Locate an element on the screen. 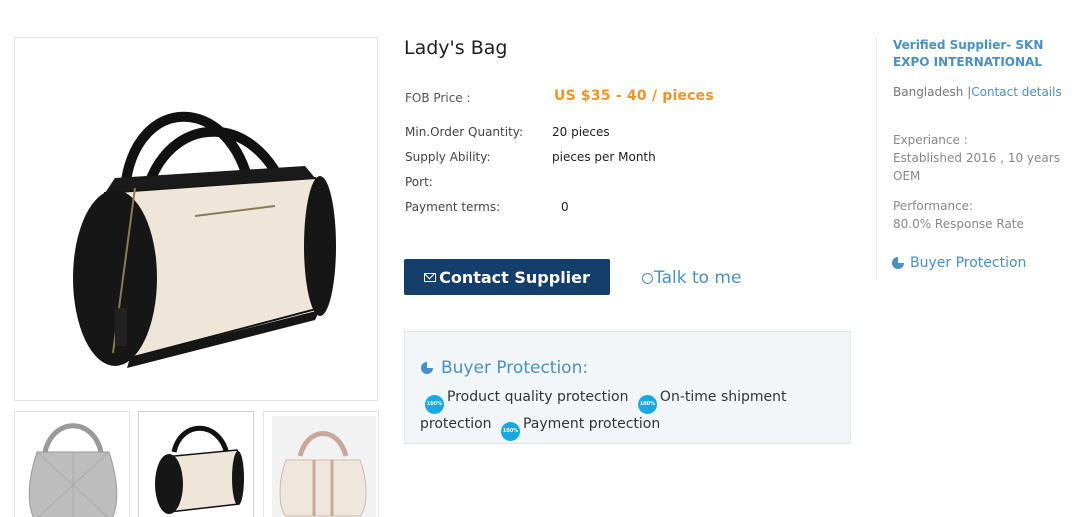  sidebar-buyer-protection-label: Buyer Protection is located at coordinates (968, 263).